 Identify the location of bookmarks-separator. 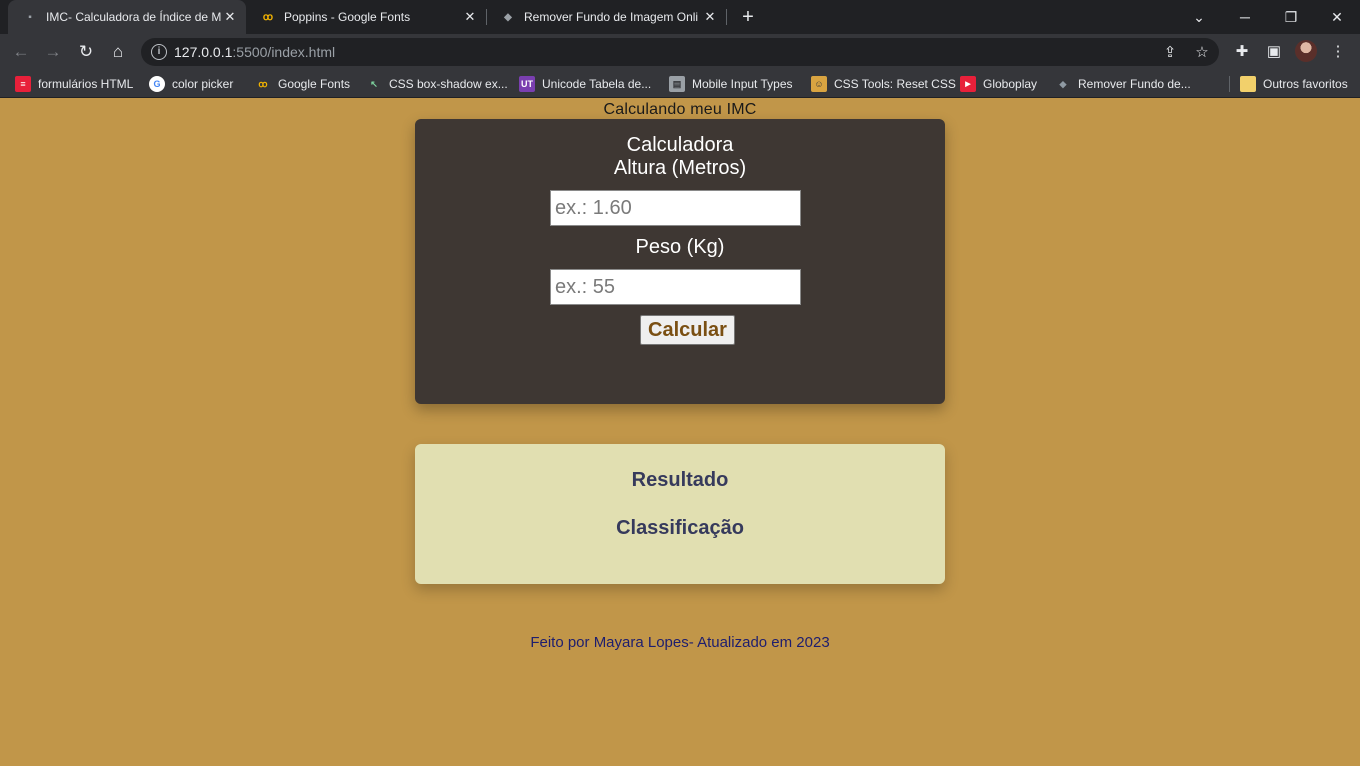
(1229, 84).